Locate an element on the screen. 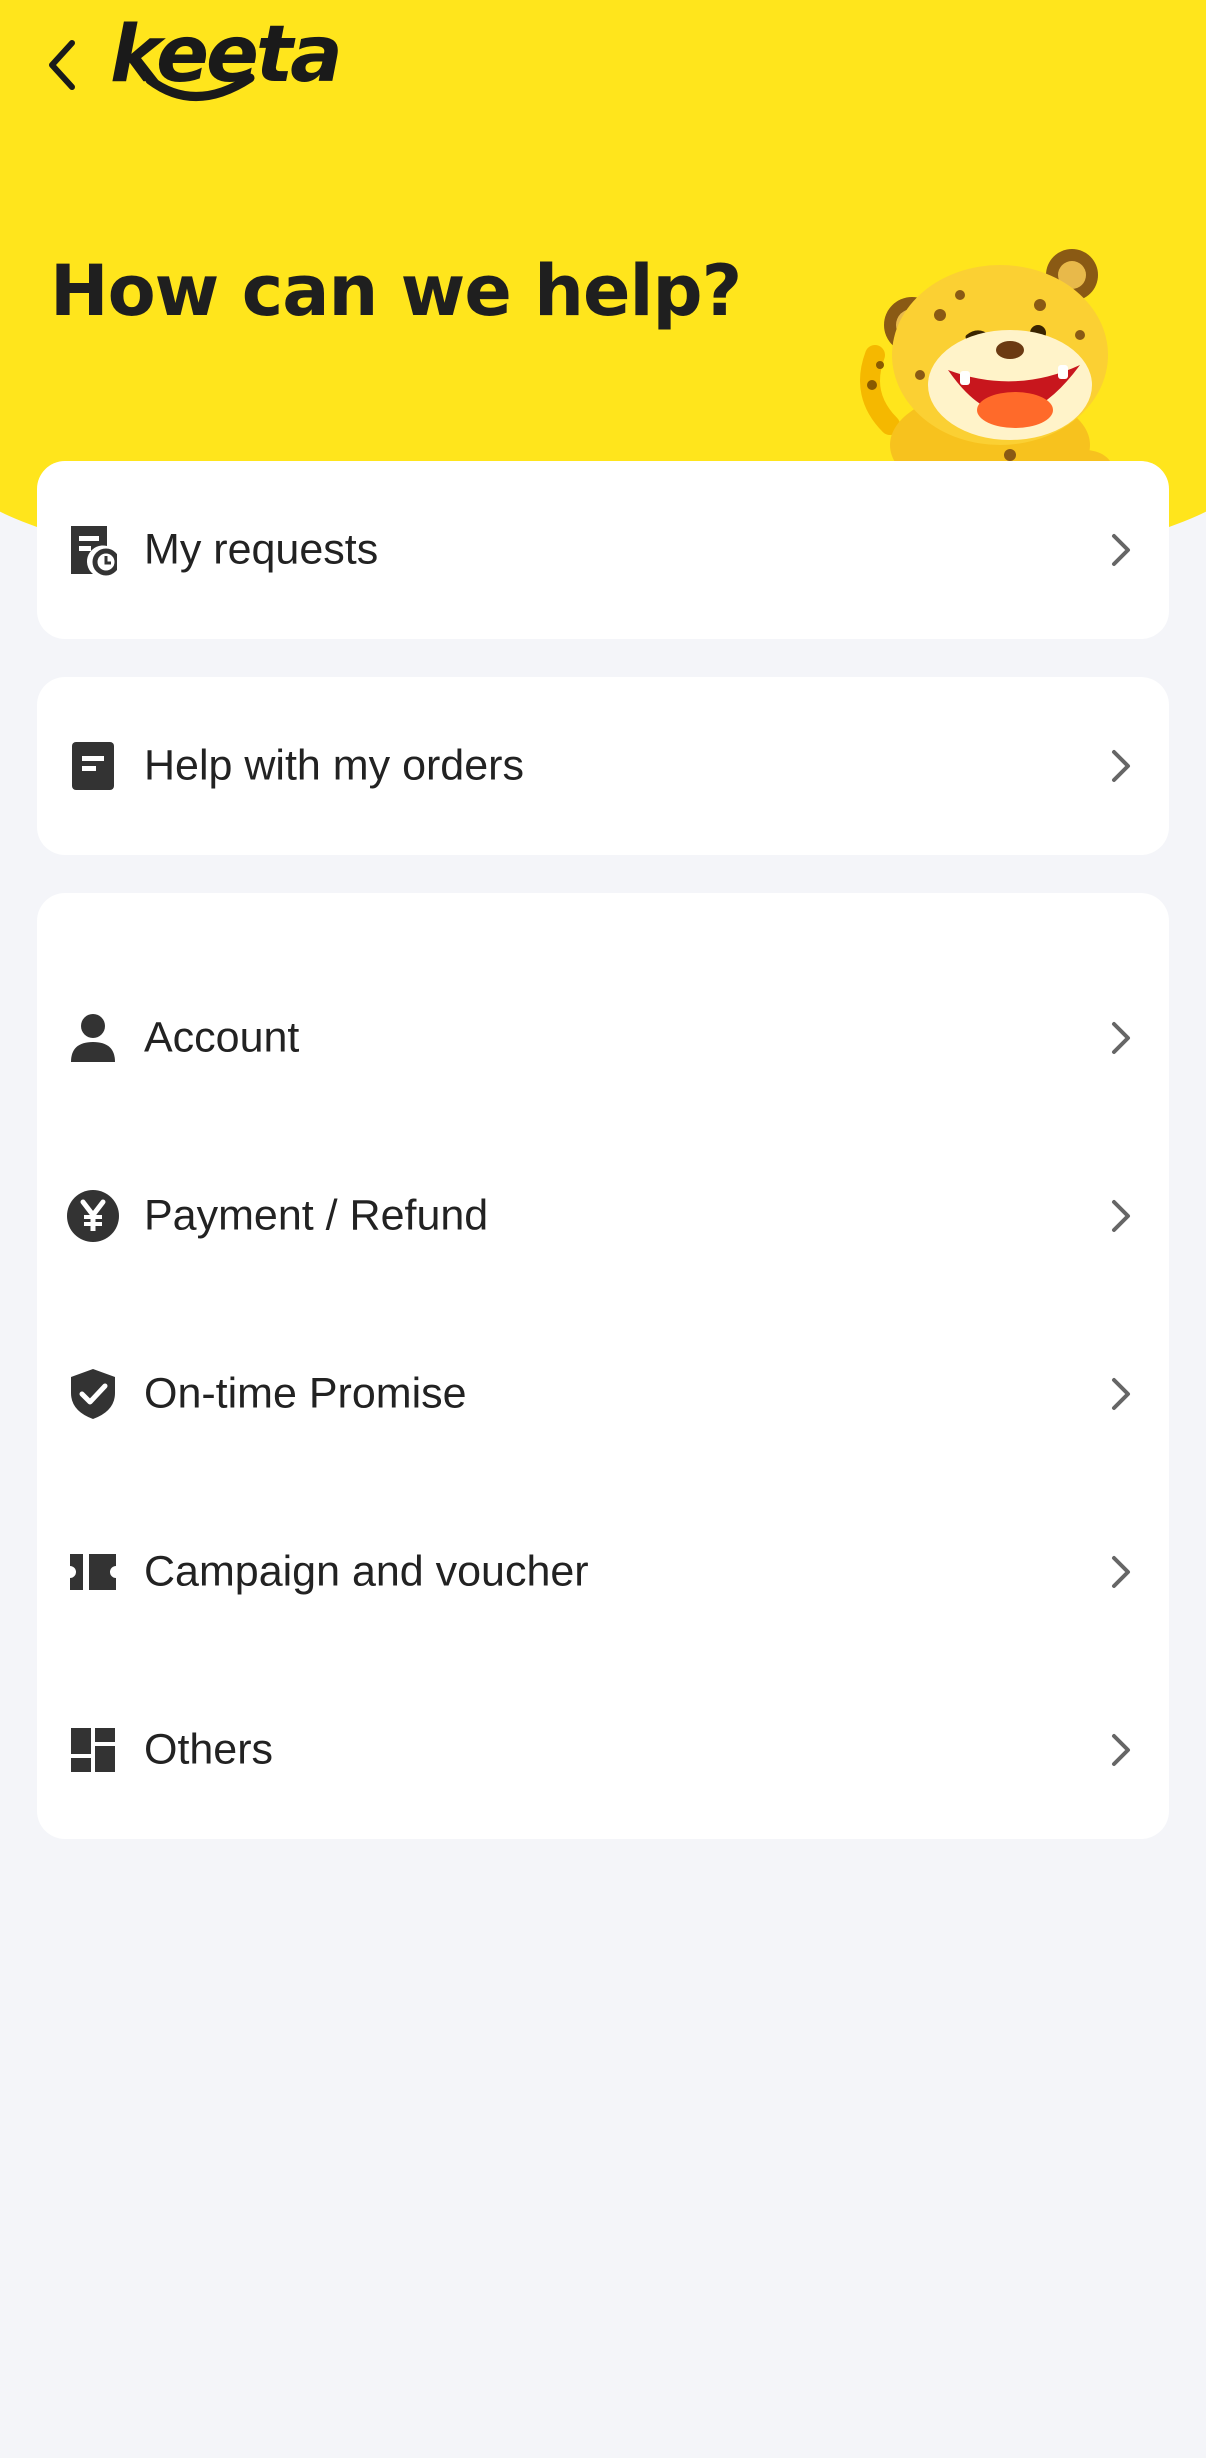 The image size is (1206, 2458). document-icon is located at coordinates (93, 766).